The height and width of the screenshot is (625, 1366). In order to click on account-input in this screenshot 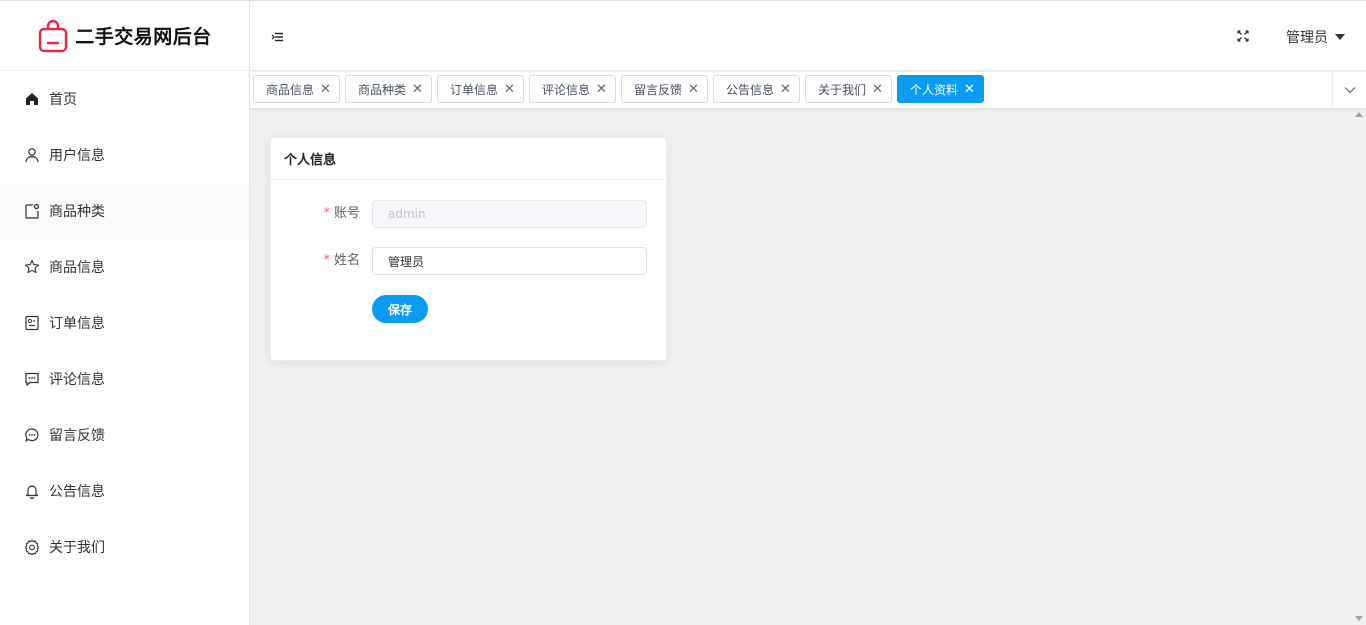, I will do `click(509, 214)`.